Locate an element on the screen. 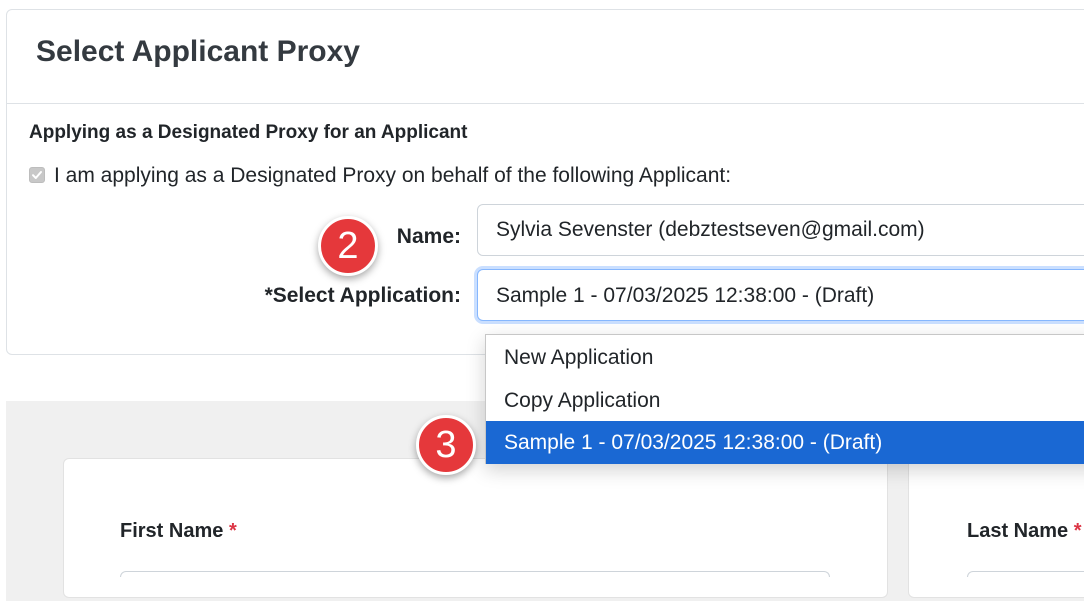 The height and width of the screenshot is (601, 1084). option-copy-application: Copy Application is located at coordinates (785, 400).